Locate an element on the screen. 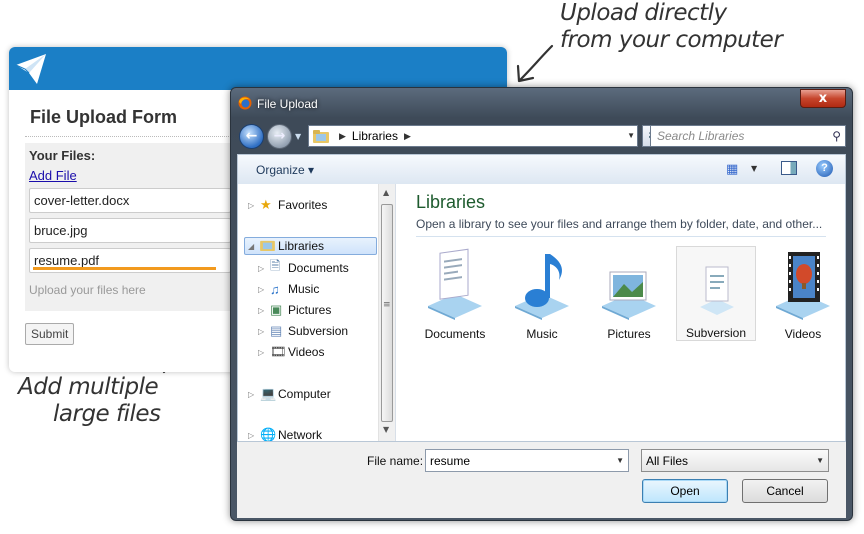 This screenshot has height=534, width=864. subversion-library-icon is located at coordinates (717, 290).